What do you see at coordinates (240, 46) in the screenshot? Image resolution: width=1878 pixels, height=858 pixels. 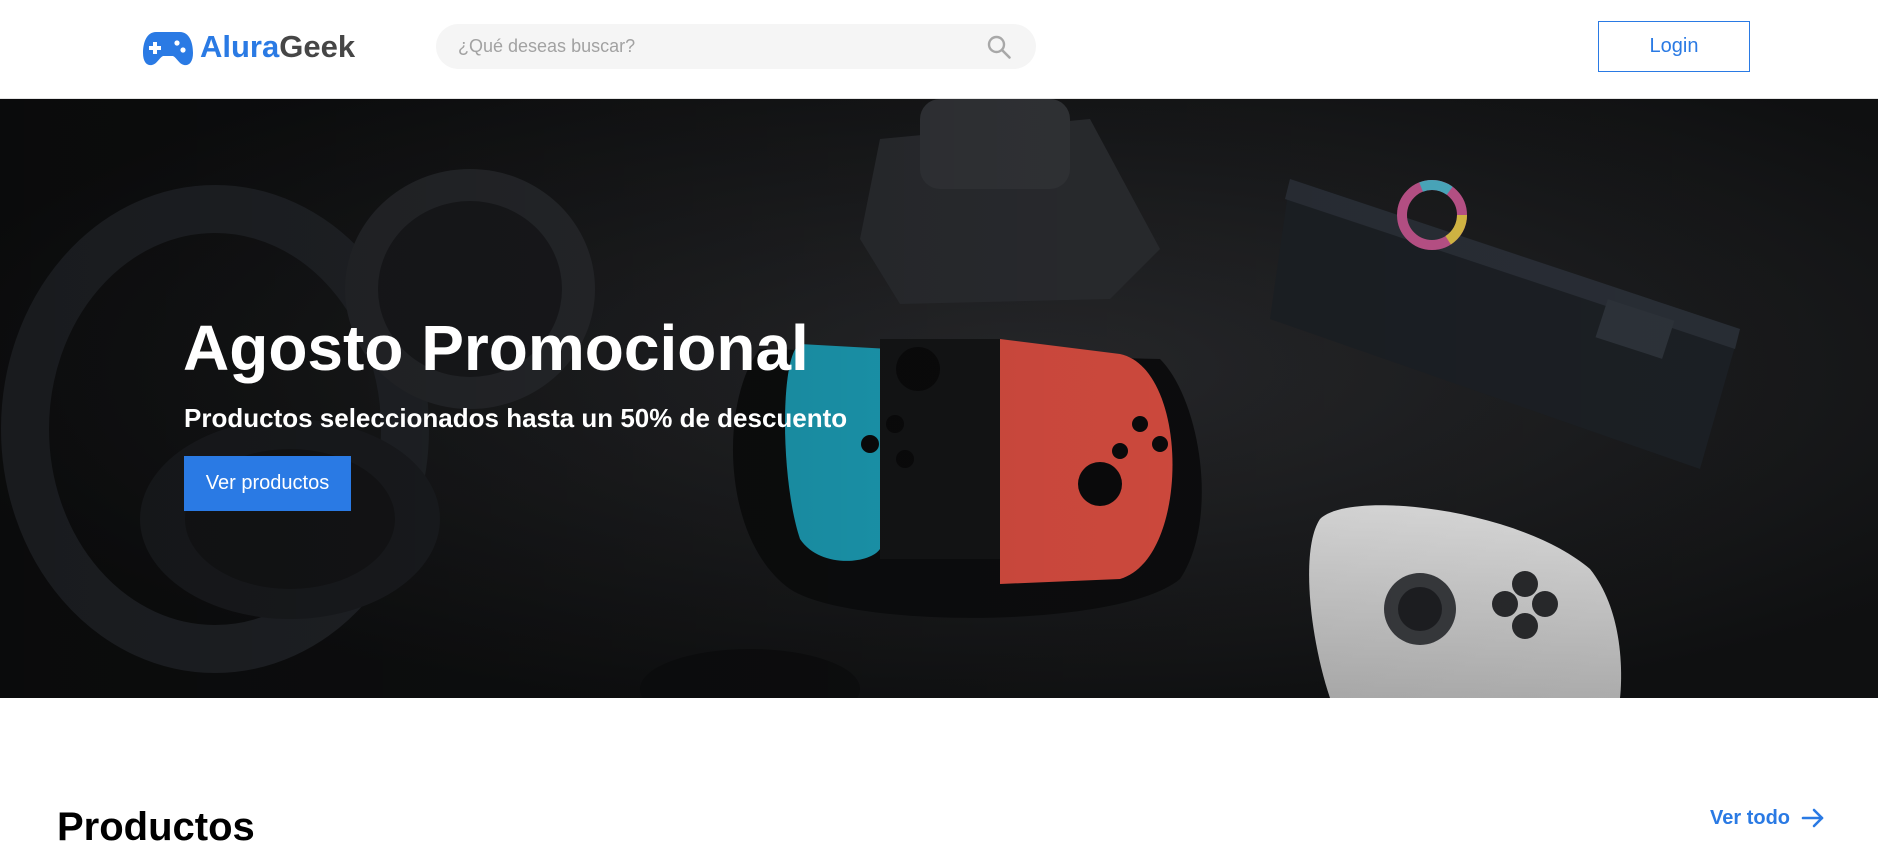 I see `logo-text-alura: Alura` at bounding box center [240, 46].